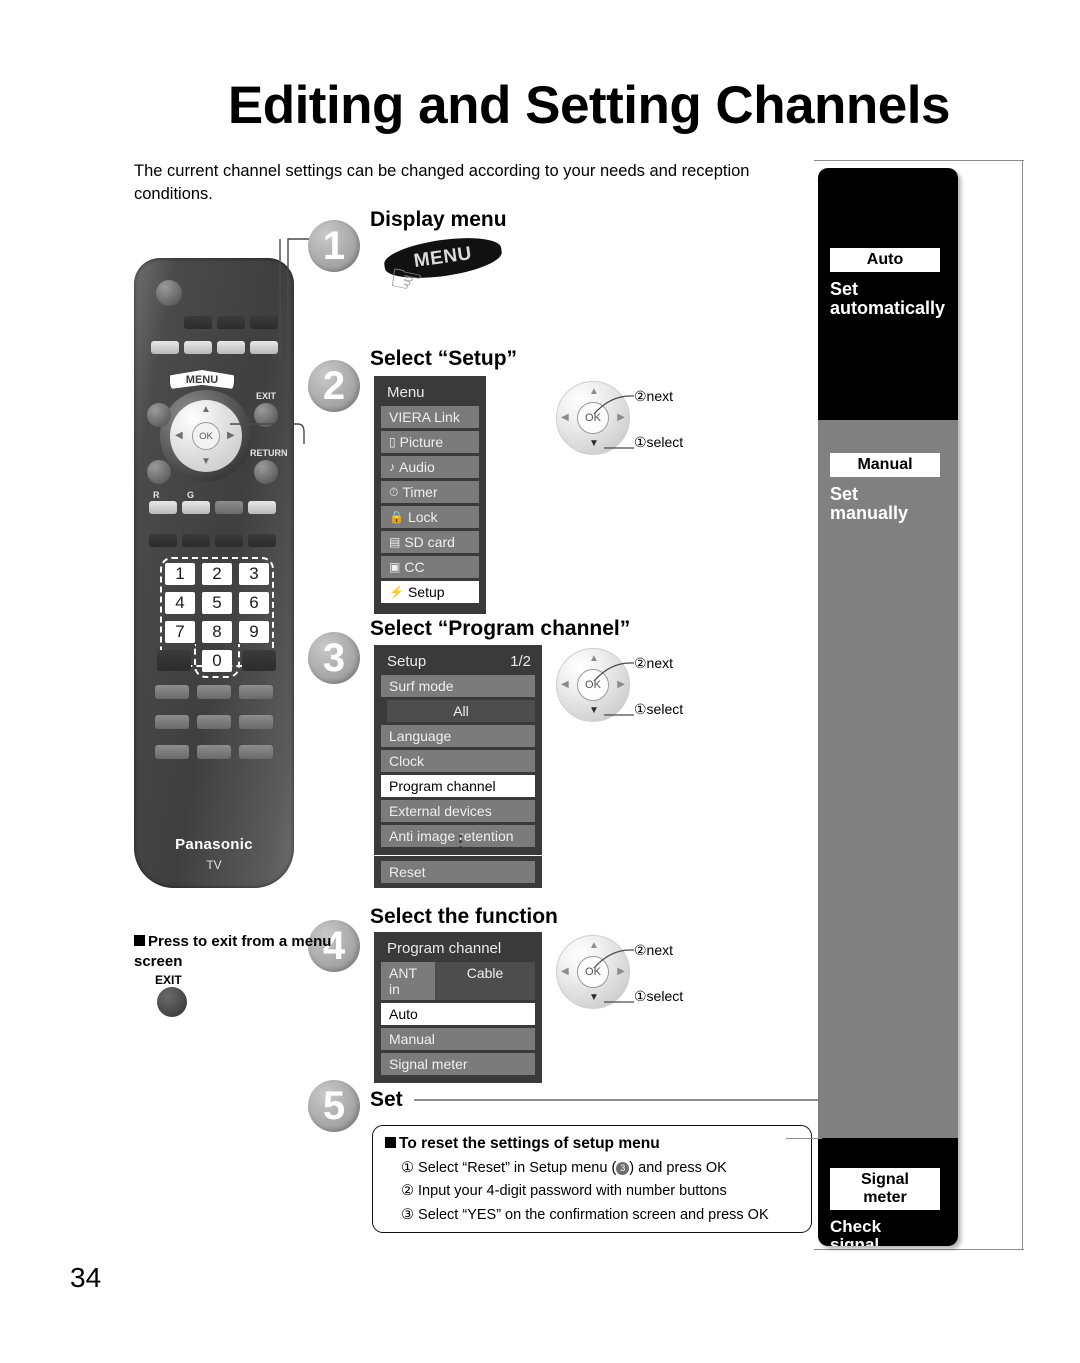 The width and height of the screenshot is (1080, 1363). What do you see at coordinates (888, 779) in the screenshot?
I see `sidebar-segment-manual` at bounding box center [888, 779].